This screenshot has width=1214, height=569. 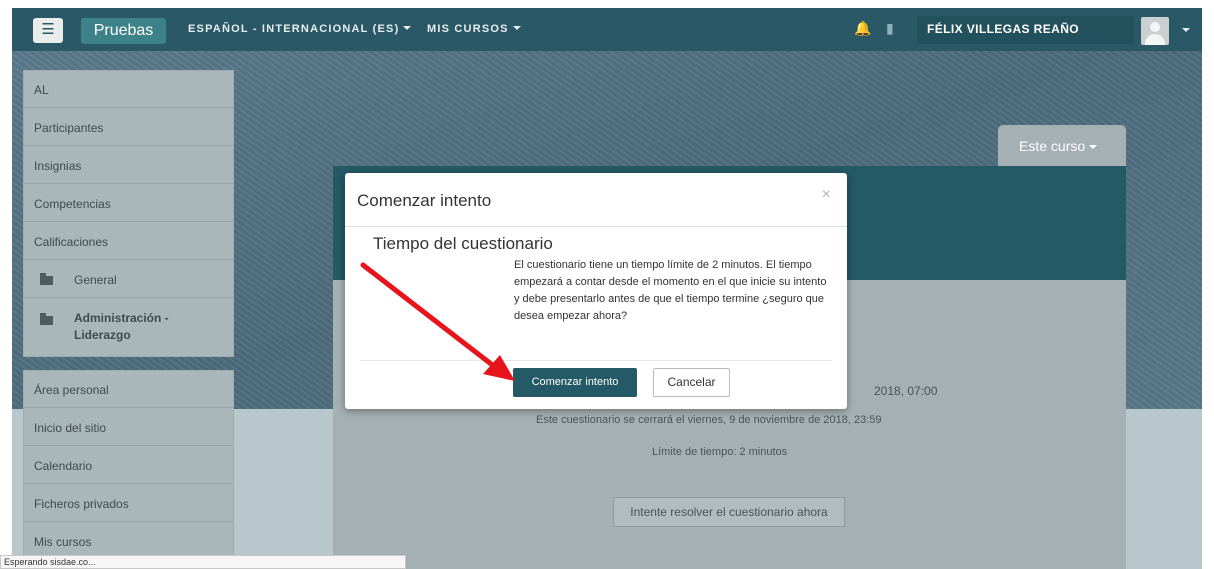 I want to click on cancel-button: Cancelar, so click(x=691, y=382).